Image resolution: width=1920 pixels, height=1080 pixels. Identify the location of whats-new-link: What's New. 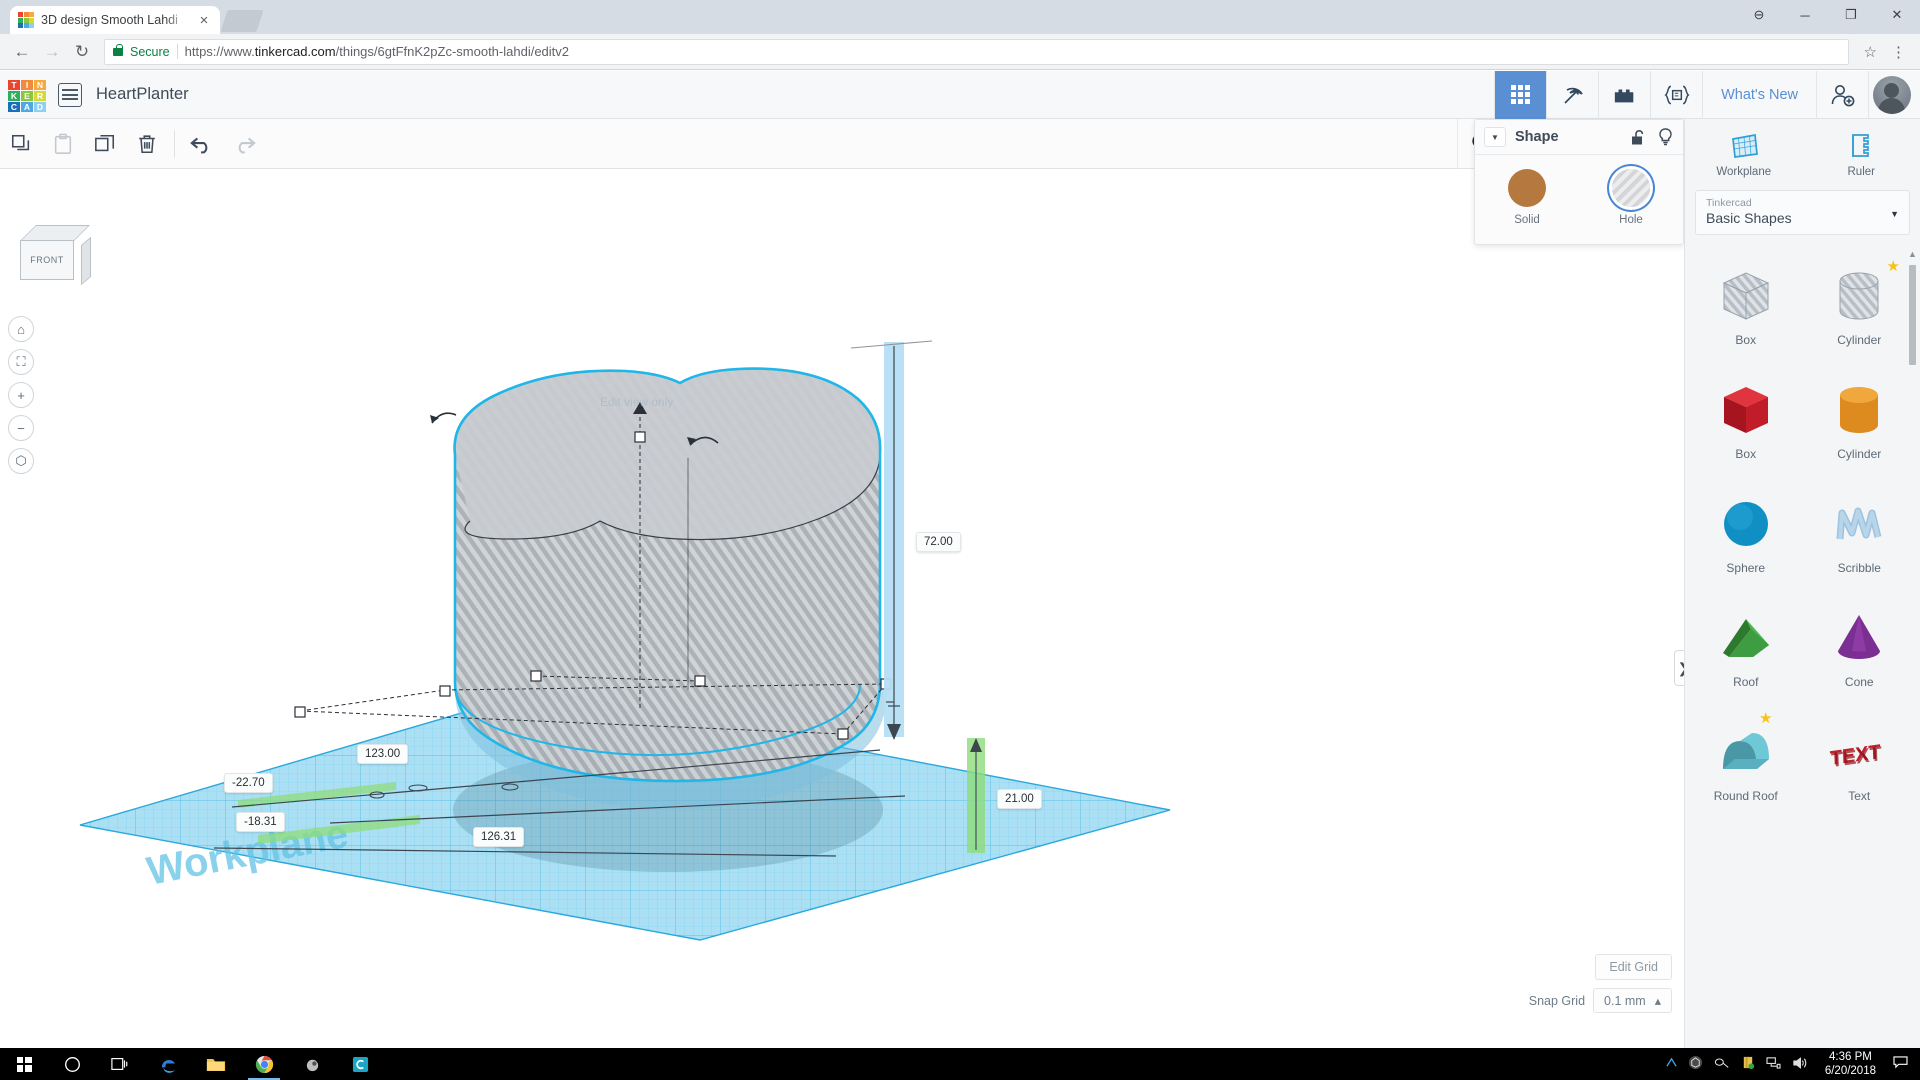
(1759, 94).